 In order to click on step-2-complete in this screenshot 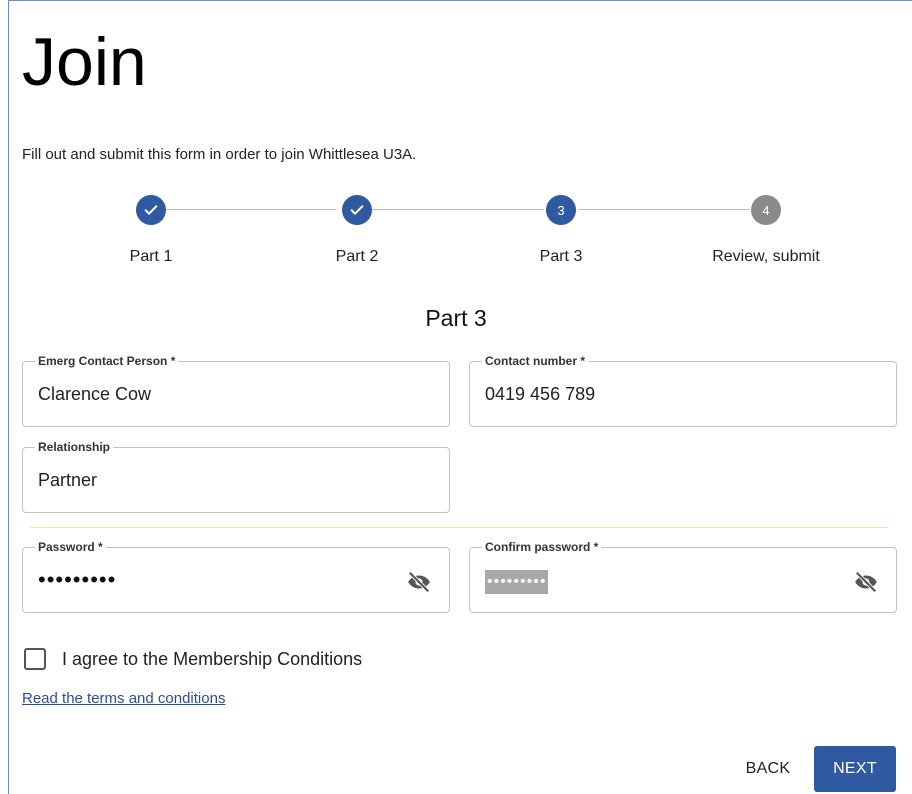, I will do `click(357, 210)`.